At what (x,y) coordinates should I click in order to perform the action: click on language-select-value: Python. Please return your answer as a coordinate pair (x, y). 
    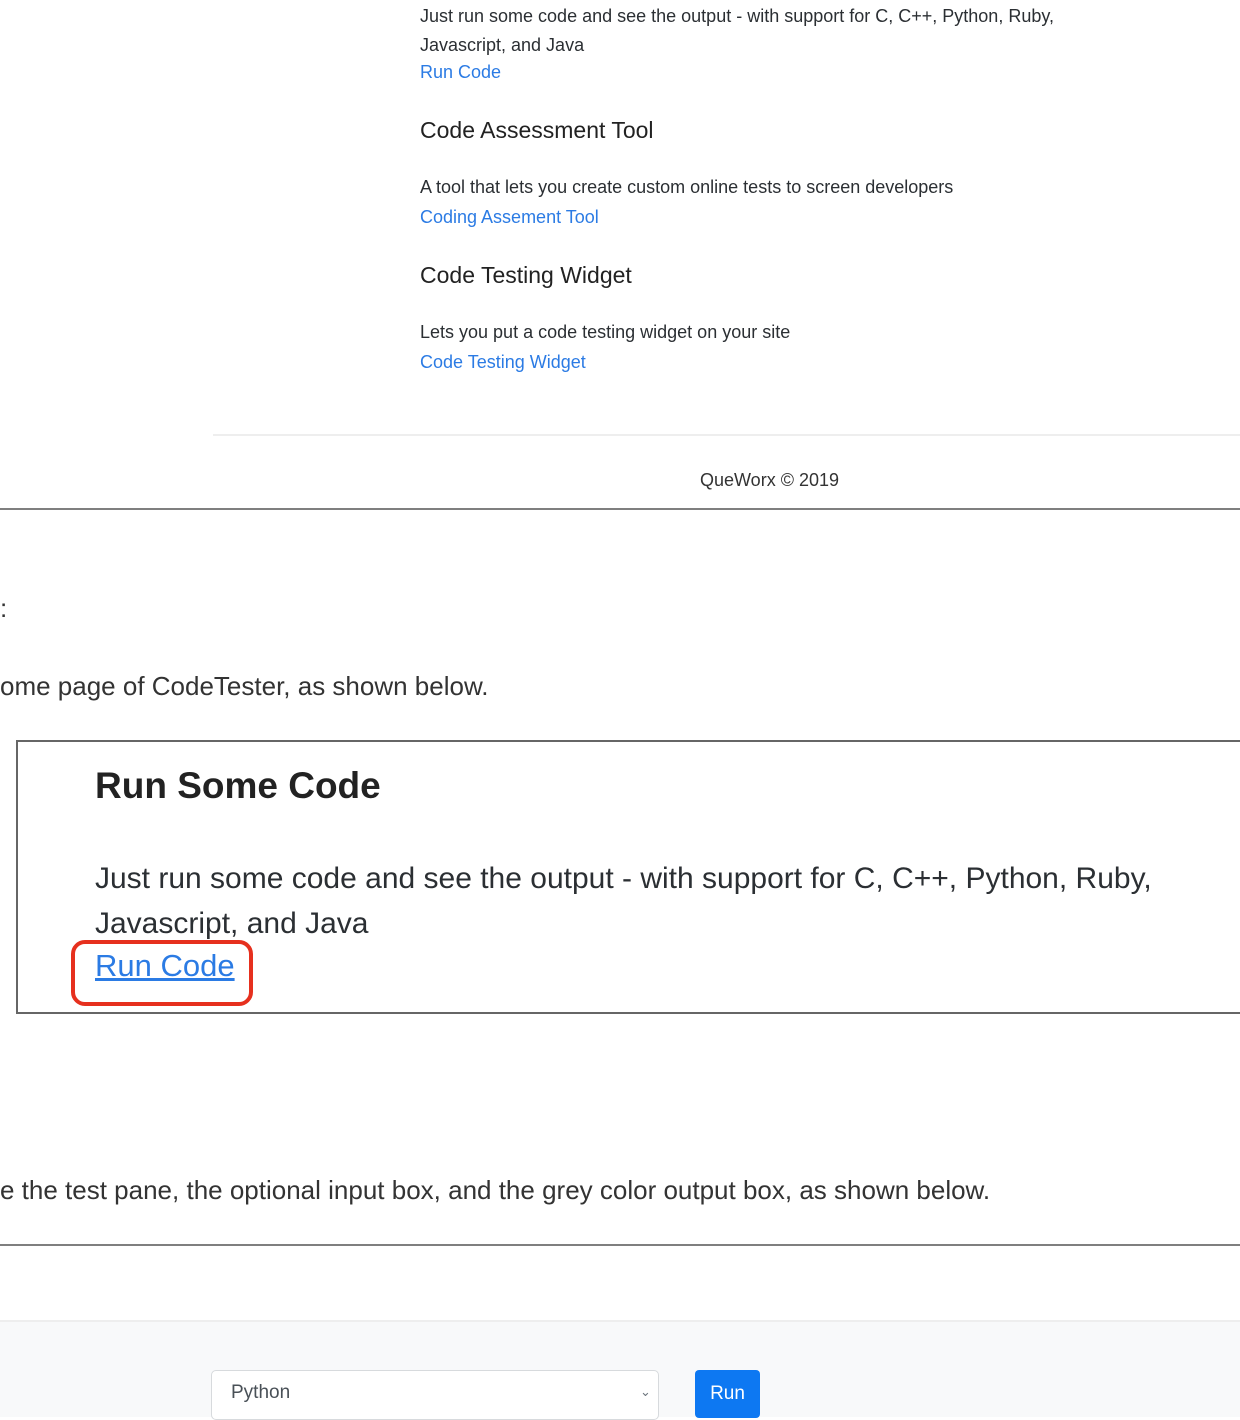
    Looking at the image, I should click on (261, 1392).